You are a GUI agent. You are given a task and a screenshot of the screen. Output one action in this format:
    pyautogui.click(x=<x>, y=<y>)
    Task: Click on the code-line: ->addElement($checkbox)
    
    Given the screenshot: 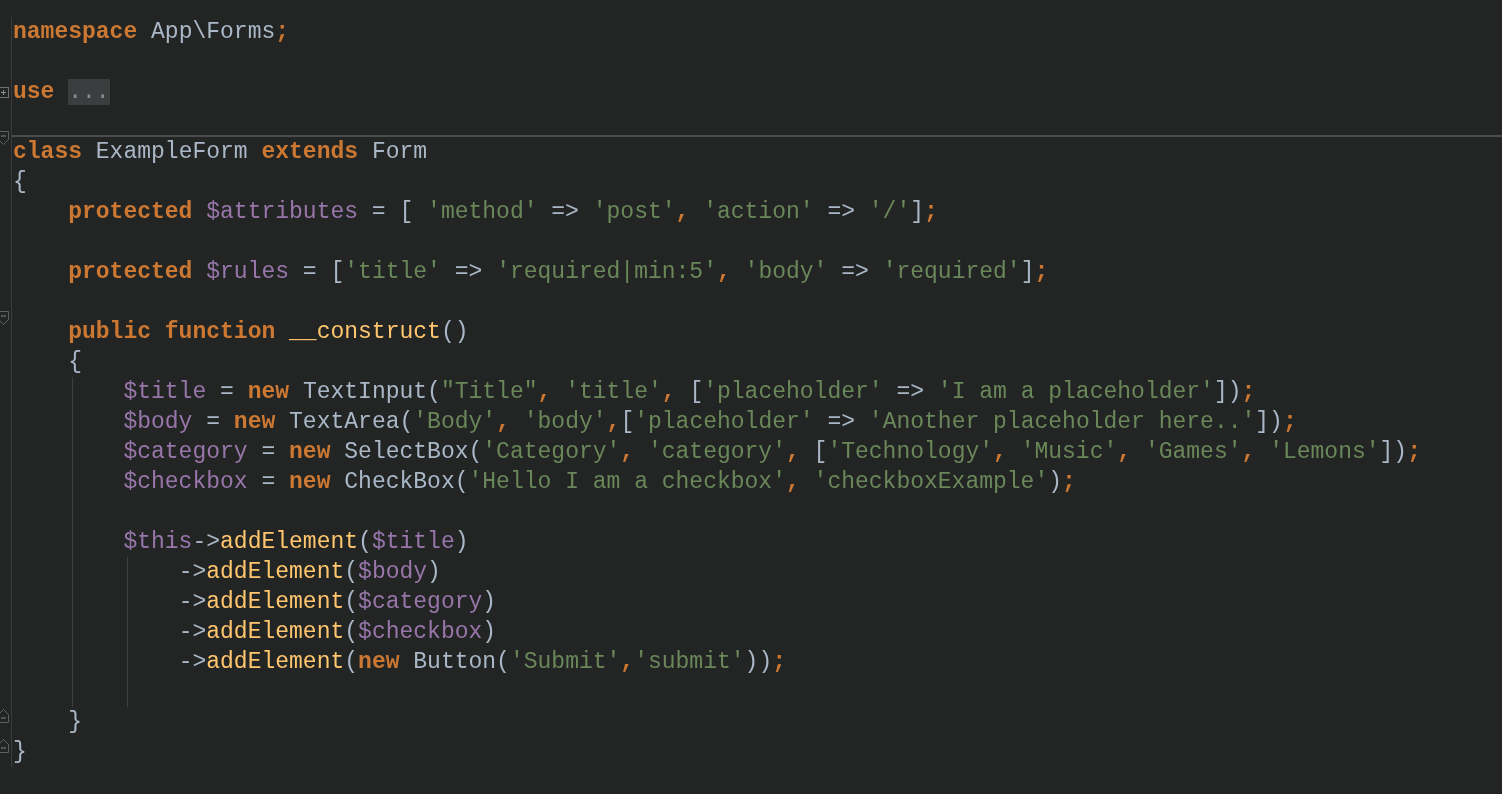 What is the action you would take?
    pyautogui.click(x=337, y=632)
    